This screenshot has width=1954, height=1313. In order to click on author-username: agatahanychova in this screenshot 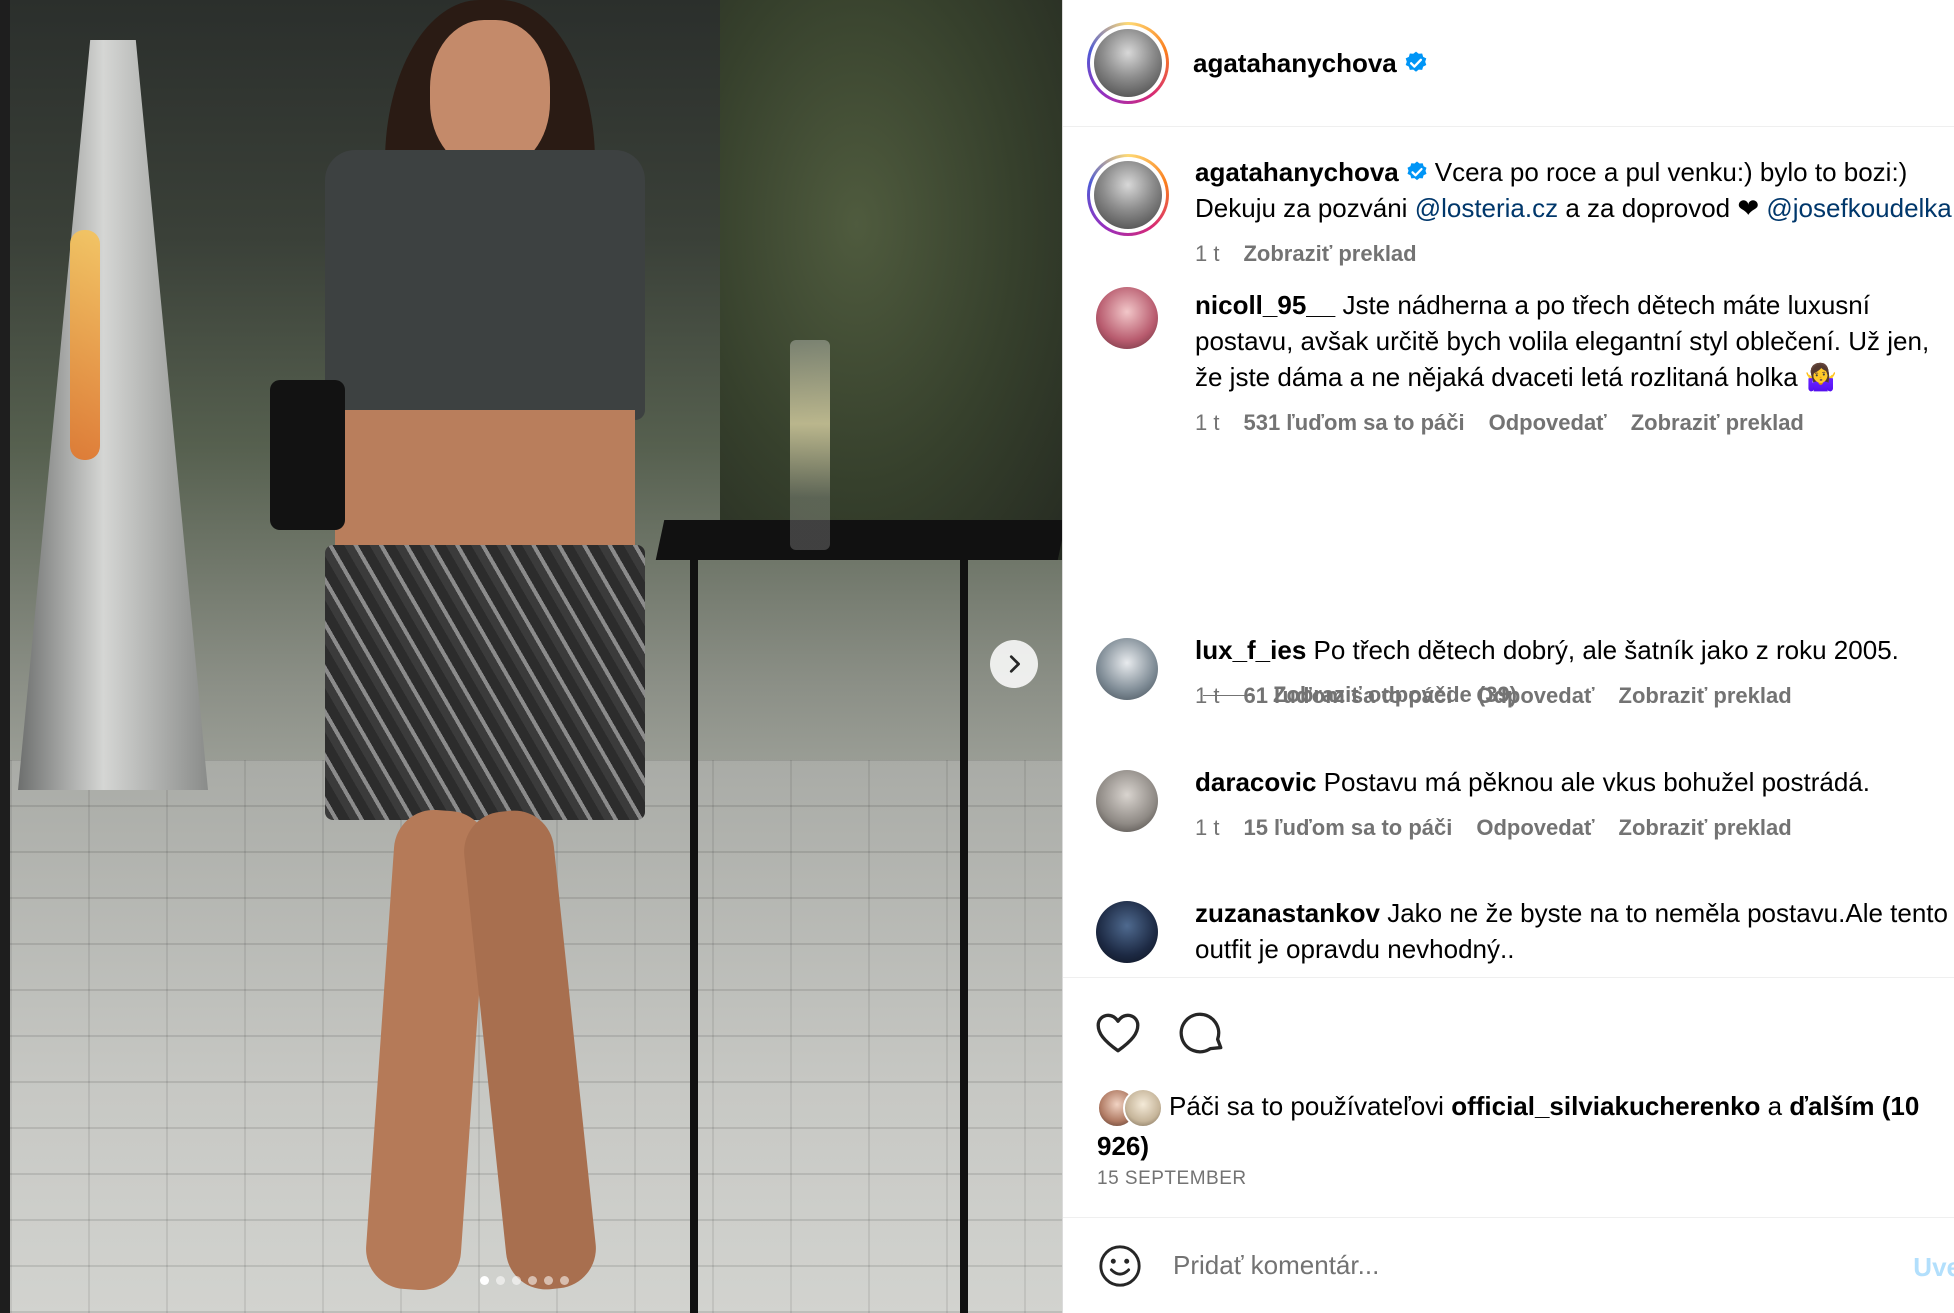, I will do `click(1295, 63)`.